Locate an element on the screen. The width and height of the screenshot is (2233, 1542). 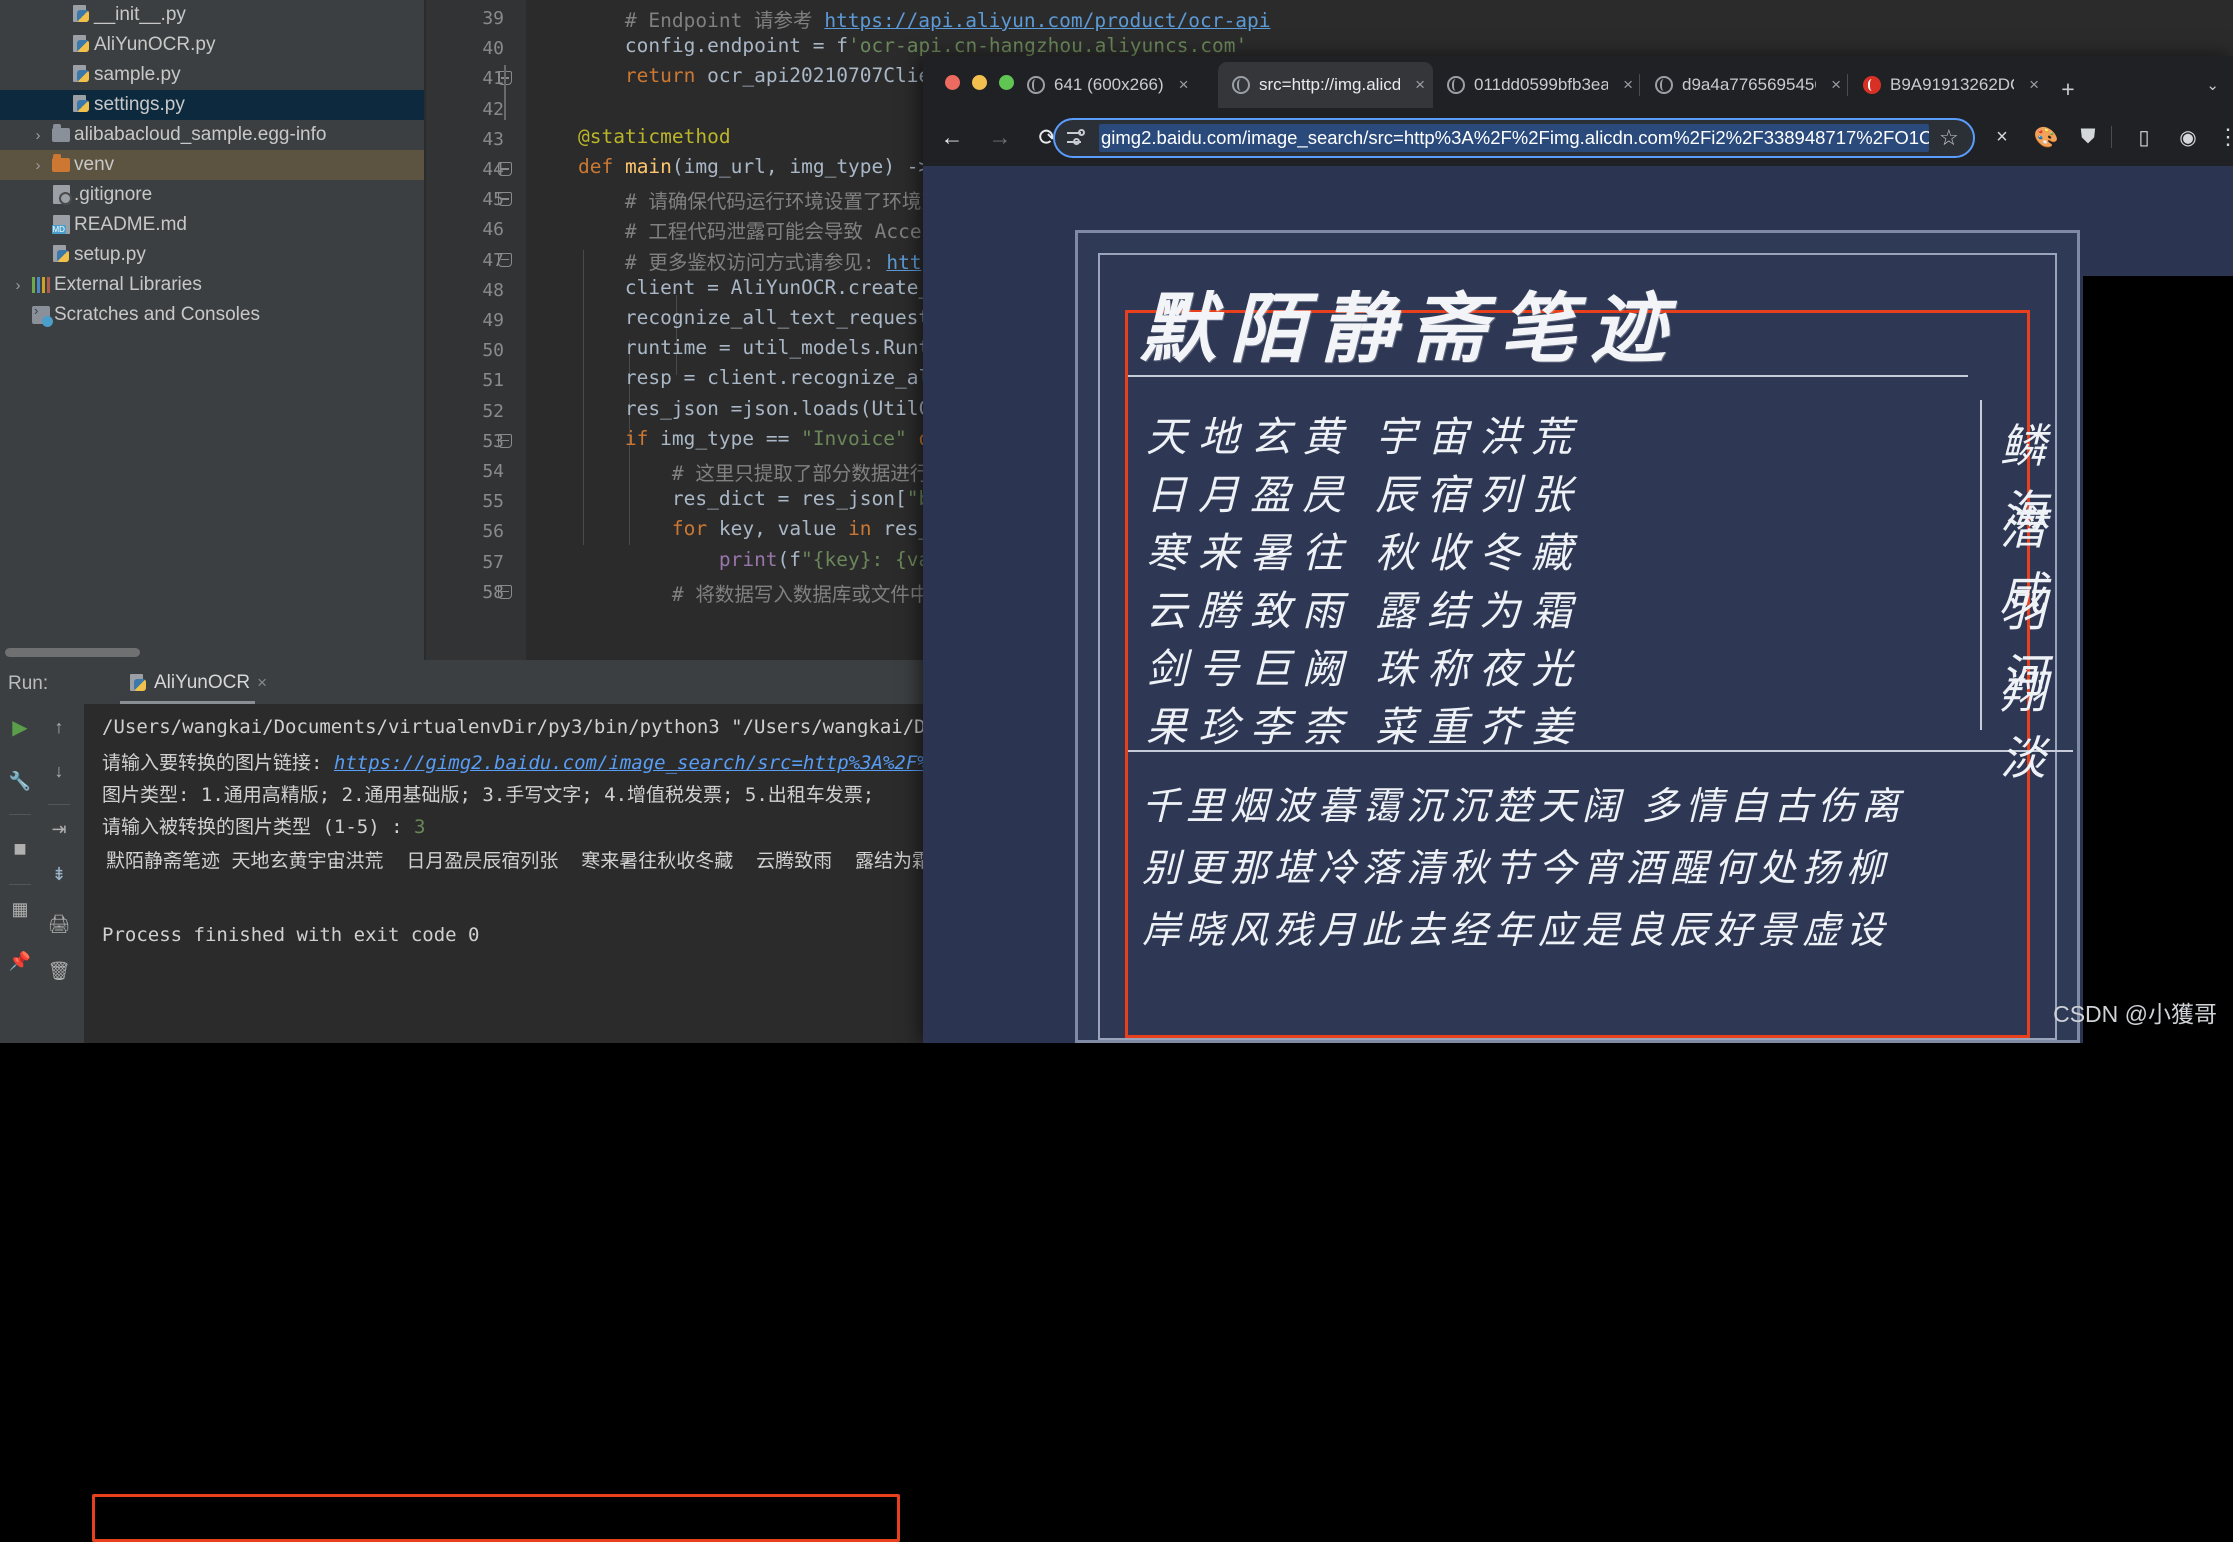
layout-icon: ▦ is located at coordinates (20, 909).